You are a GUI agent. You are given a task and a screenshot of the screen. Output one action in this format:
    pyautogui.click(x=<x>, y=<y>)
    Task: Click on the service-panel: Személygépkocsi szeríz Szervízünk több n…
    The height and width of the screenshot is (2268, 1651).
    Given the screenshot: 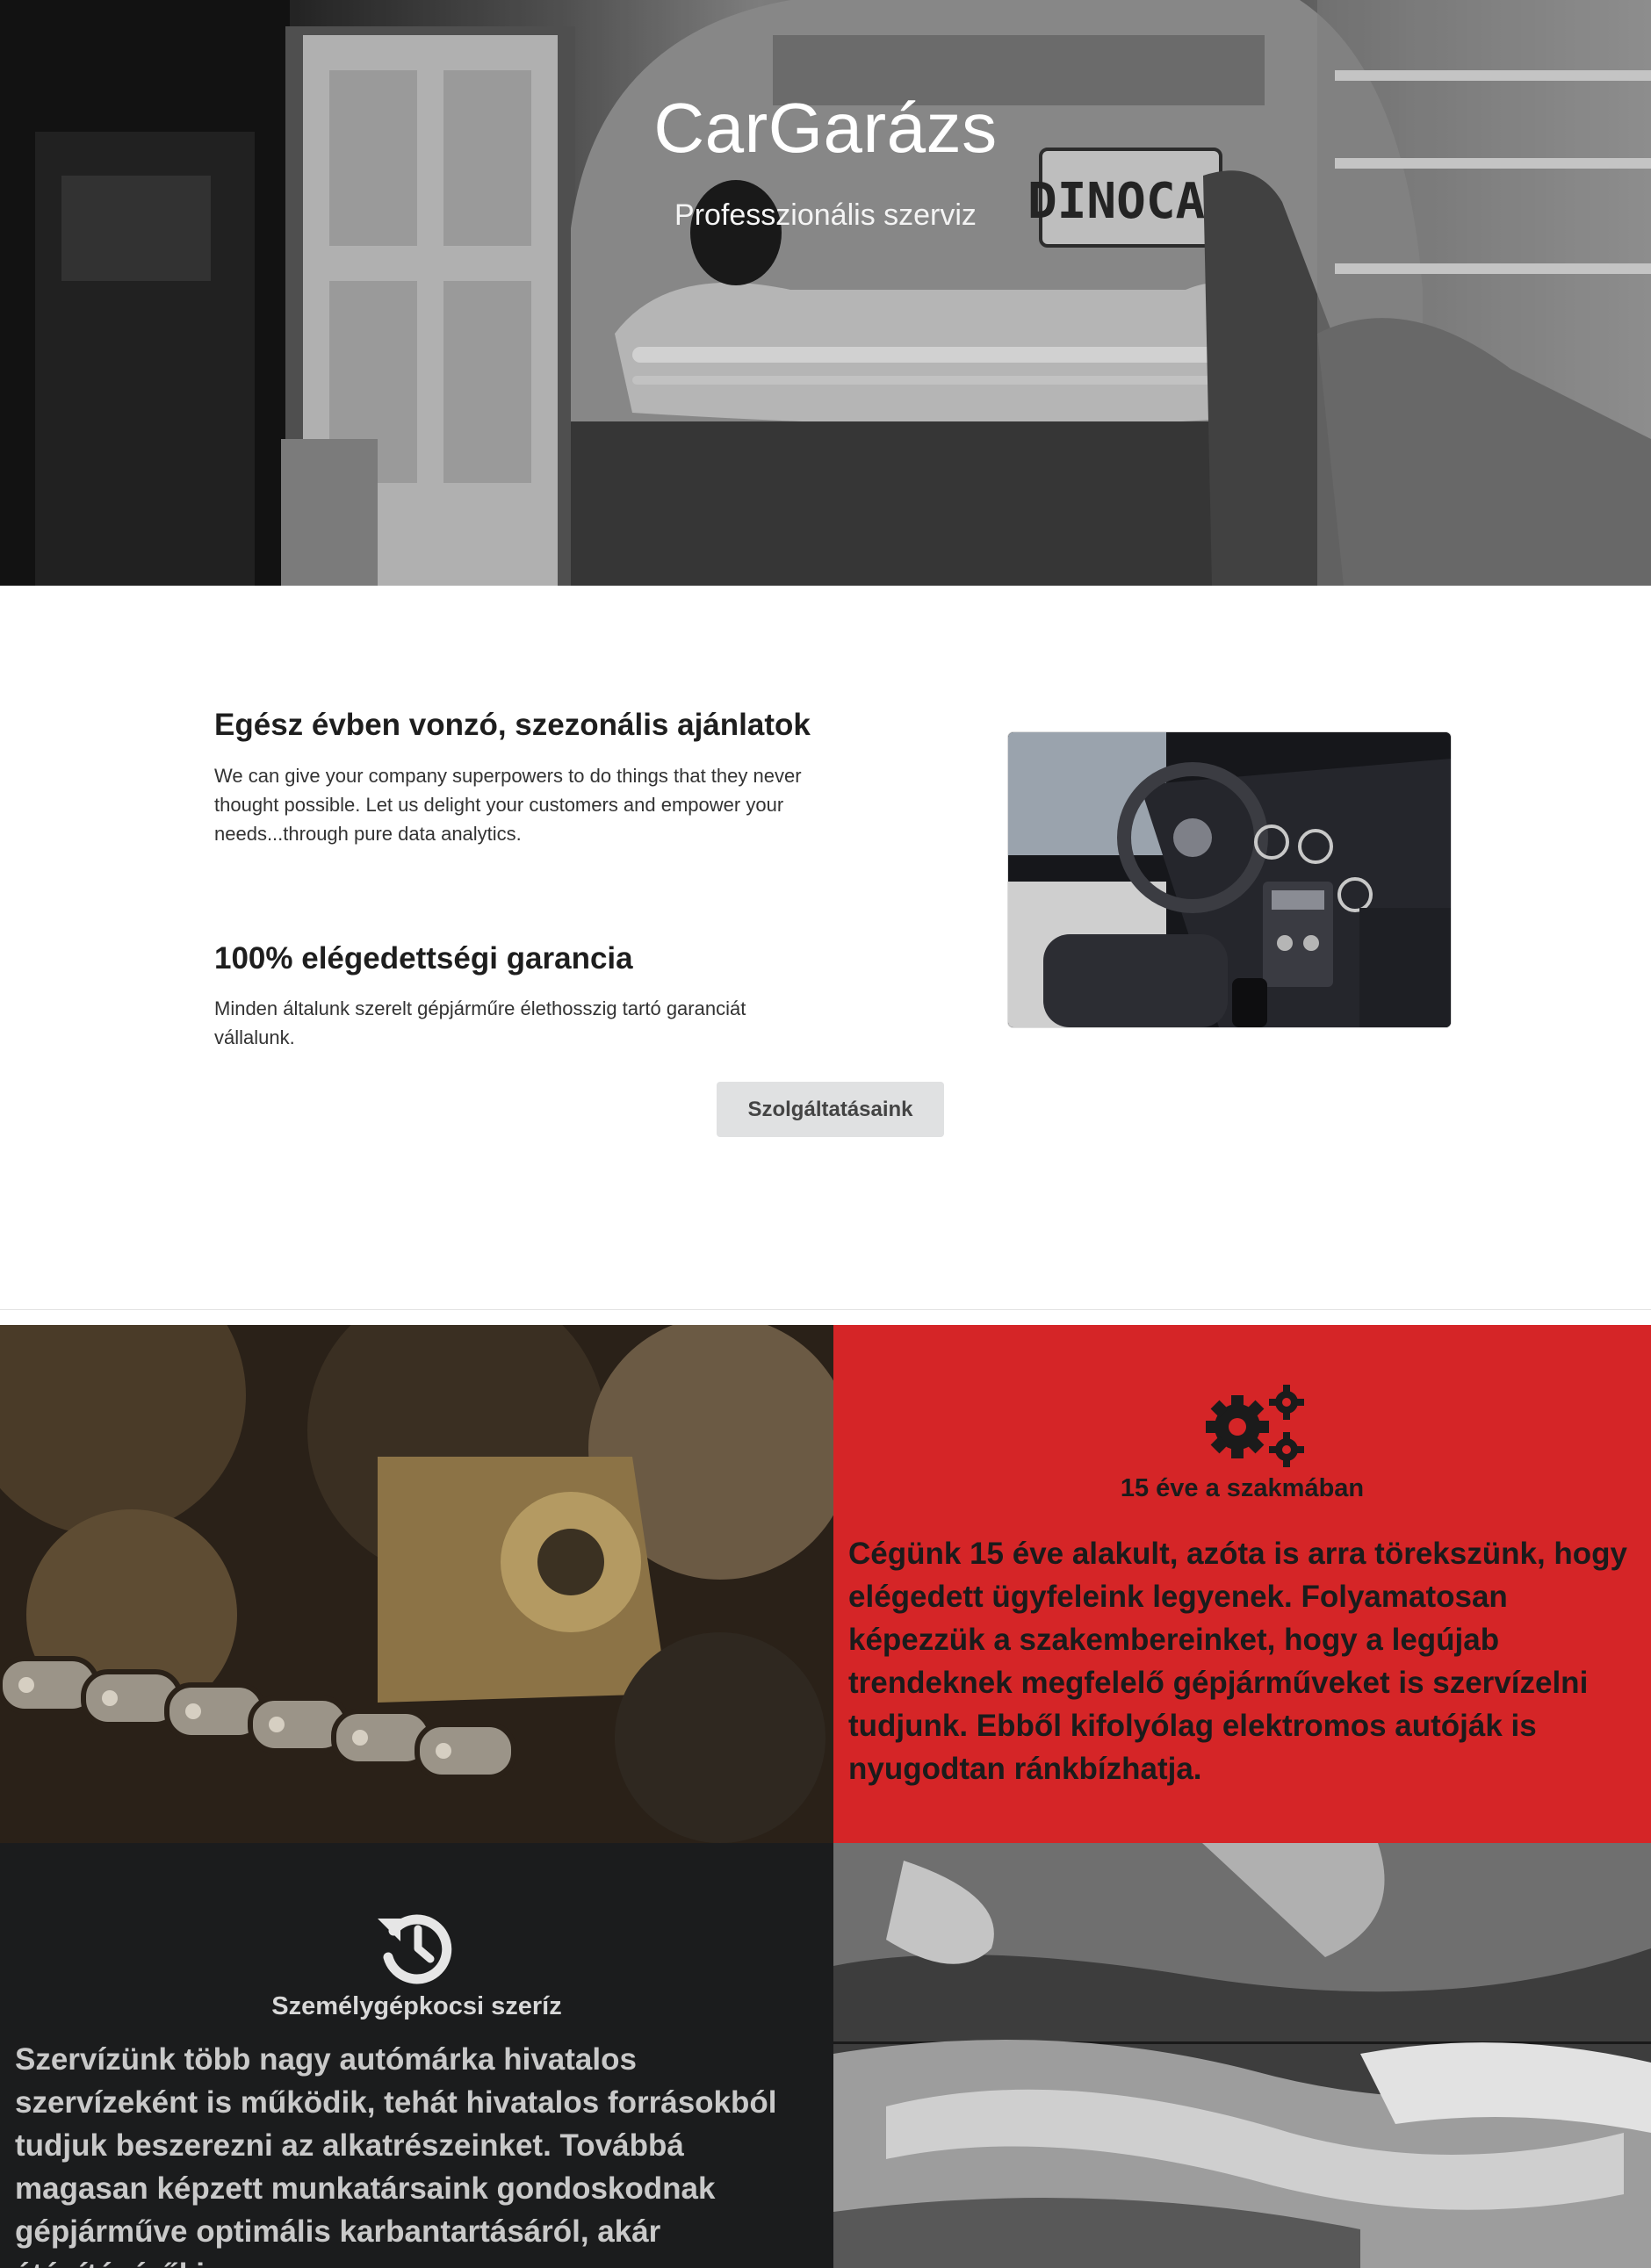 What is the action you would take?
    pyautogui.click(x=416, y=2055)
    